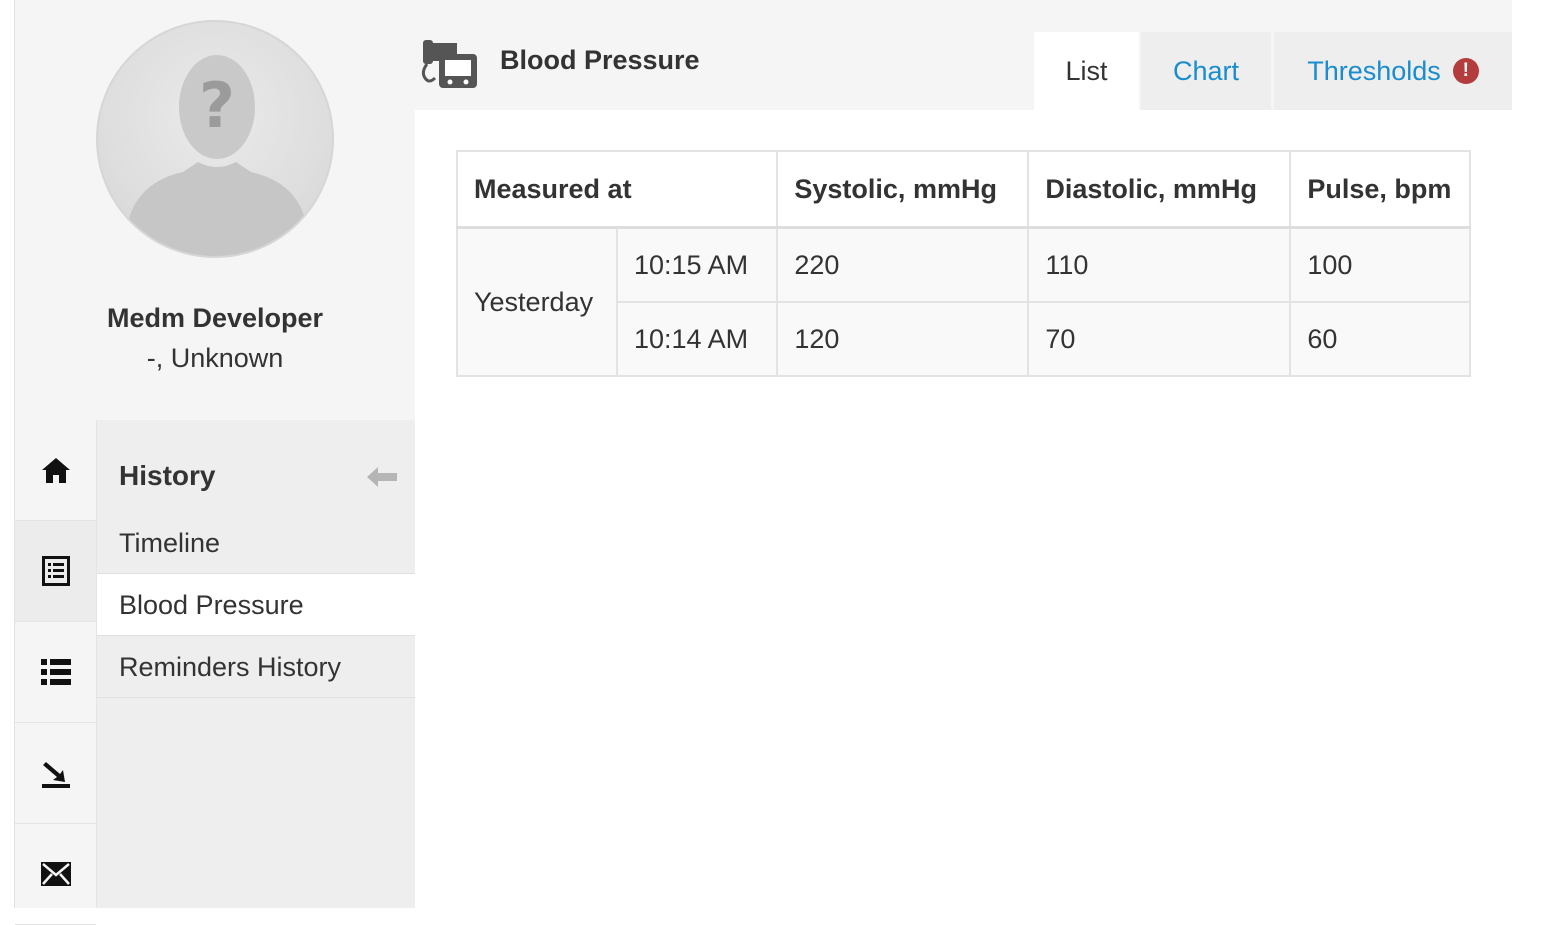 The width and height of the screenshot is (1558, 925). What do you see at coordinates (1159, 339) in the screenshot?
I see `diastolic-cell: 70` at bounding box center [1159, 339].